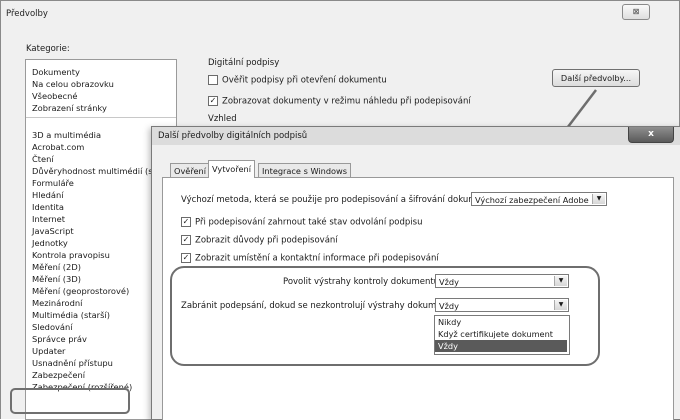 The height and width of the screenshot is (420, 680). What do you see at coordinates (80, 291) in the screenshot?
I see `category-item: Měření (geoprostorové)` at bounding box center [80, 291].